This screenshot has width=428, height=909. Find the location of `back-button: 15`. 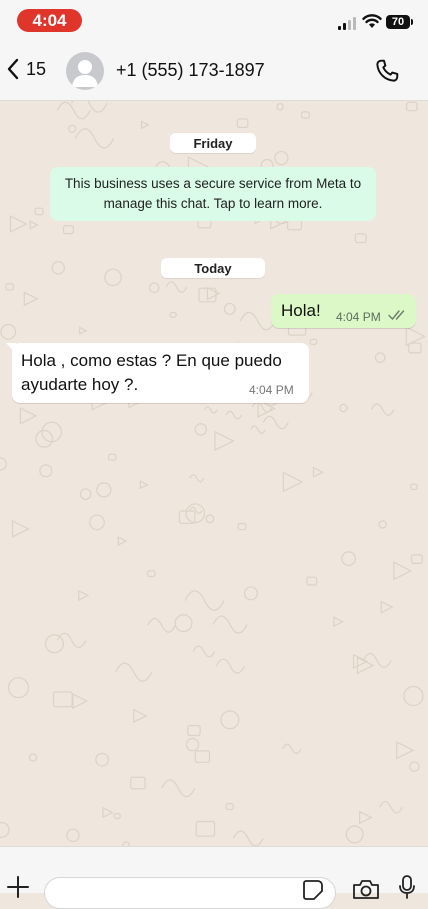

back-button: 15 is located at coordinates (26, 69).